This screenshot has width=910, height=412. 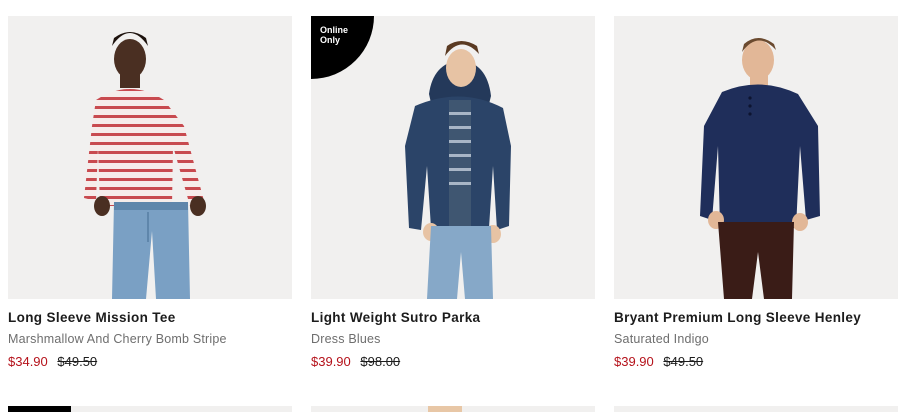 I want to click on original-price: $98.00, so click(x=380, y=361).